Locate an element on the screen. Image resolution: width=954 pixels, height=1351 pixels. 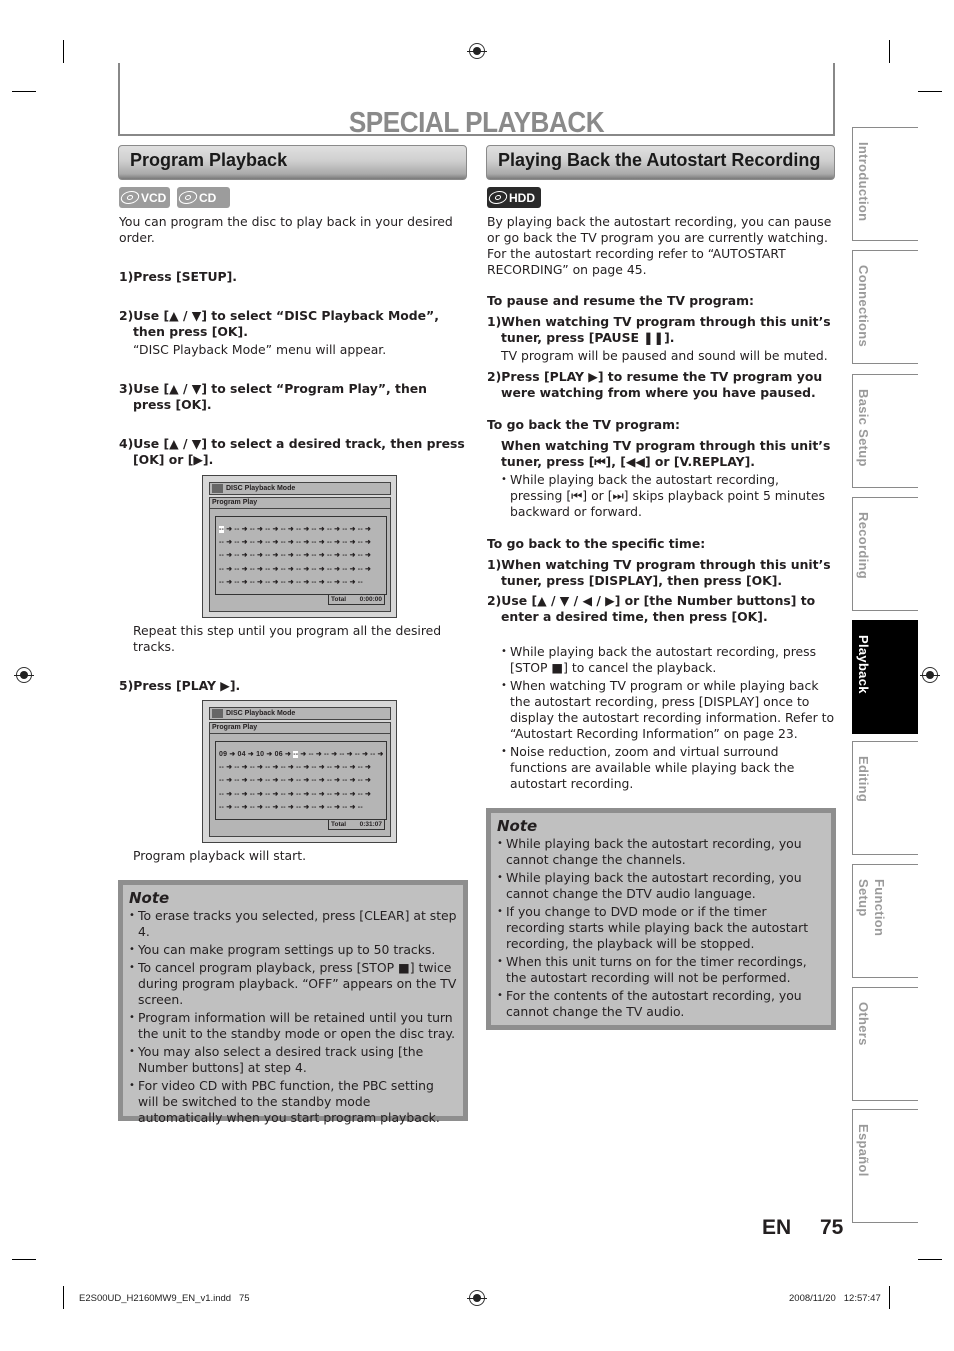
page-title: SPECIAL PLAYBACK is located at coordinates (476, 123).